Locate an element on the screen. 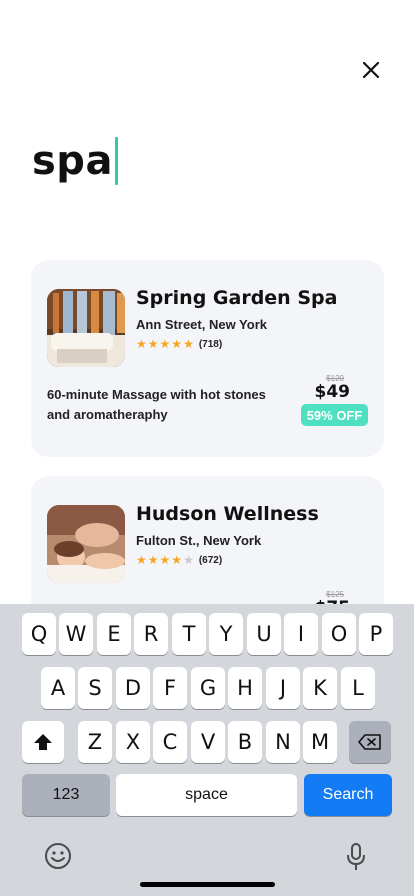  emoji-icon is located at coordinates (58, 856).